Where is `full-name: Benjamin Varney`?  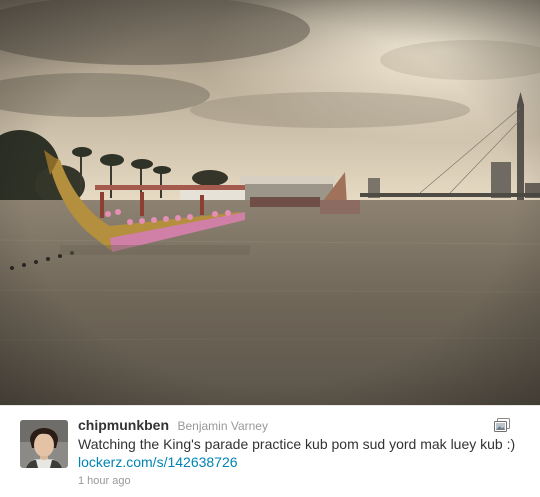 full-name: Benjamin Varney is located at coordinates (222, 426).